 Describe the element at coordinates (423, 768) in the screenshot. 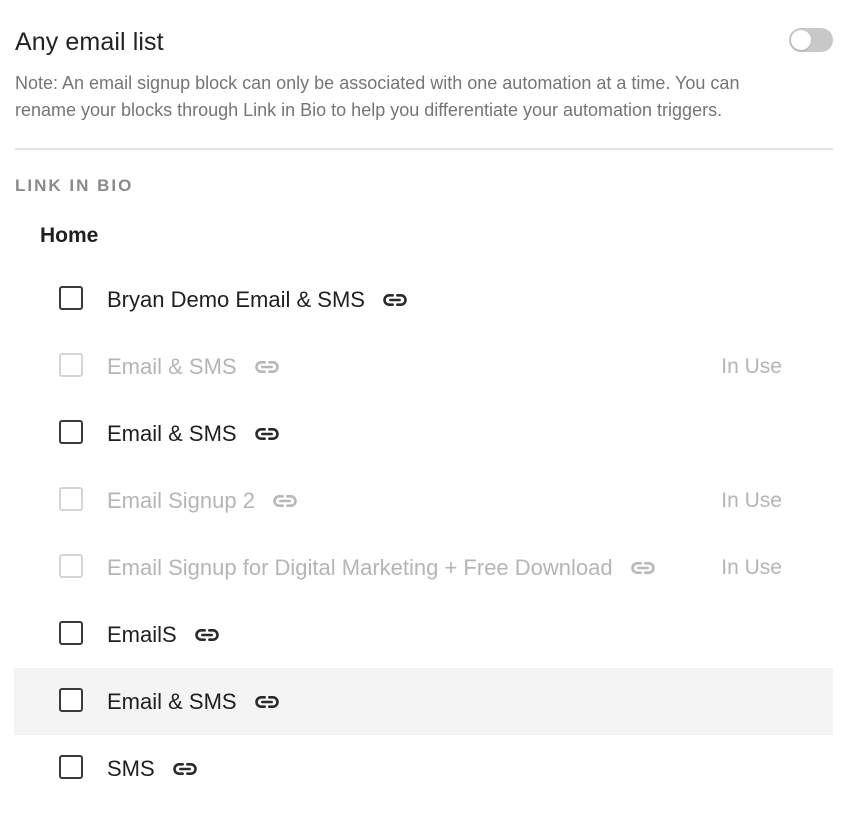

I see `list-item: SMS` at that location.